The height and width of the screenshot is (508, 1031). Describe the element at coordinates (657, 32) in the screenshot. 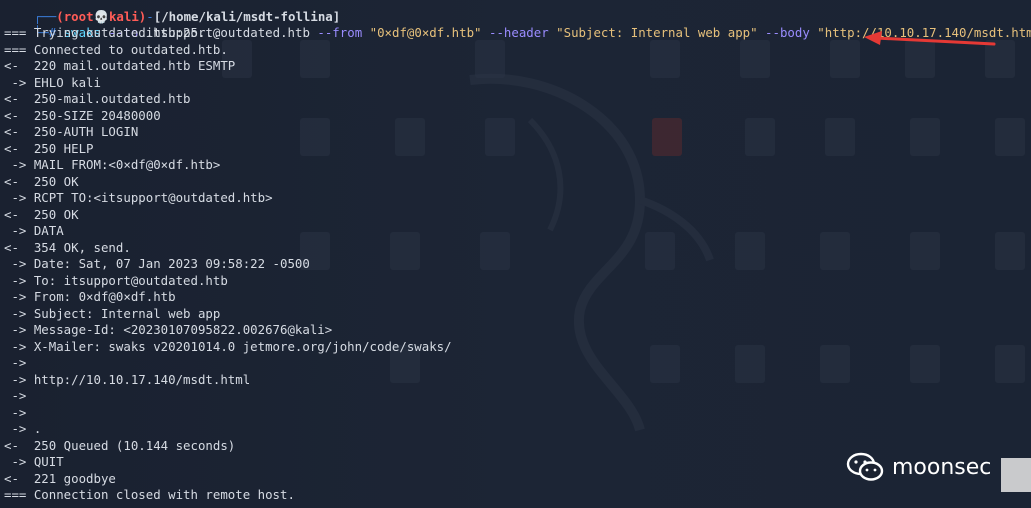

I see `command-argument: "Subject: Internal web app"` at that location.